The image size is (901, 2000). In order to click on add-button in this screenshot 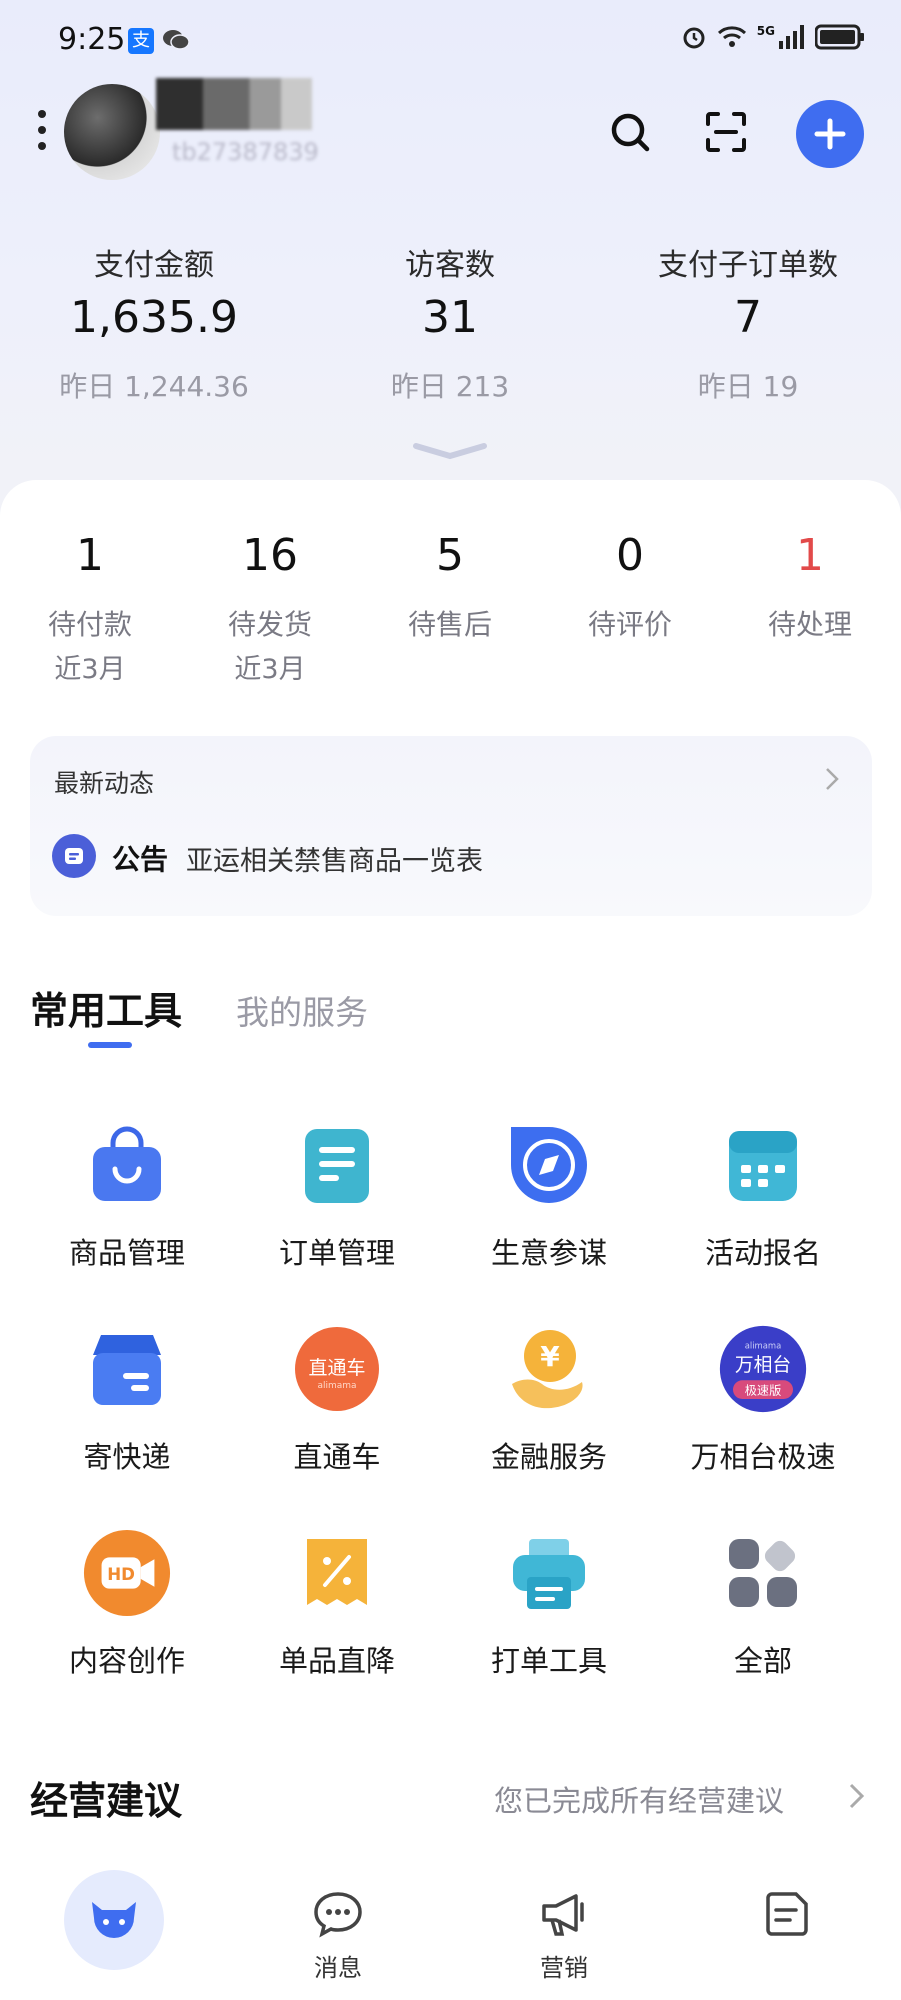, I will do `click(830, 134)`.